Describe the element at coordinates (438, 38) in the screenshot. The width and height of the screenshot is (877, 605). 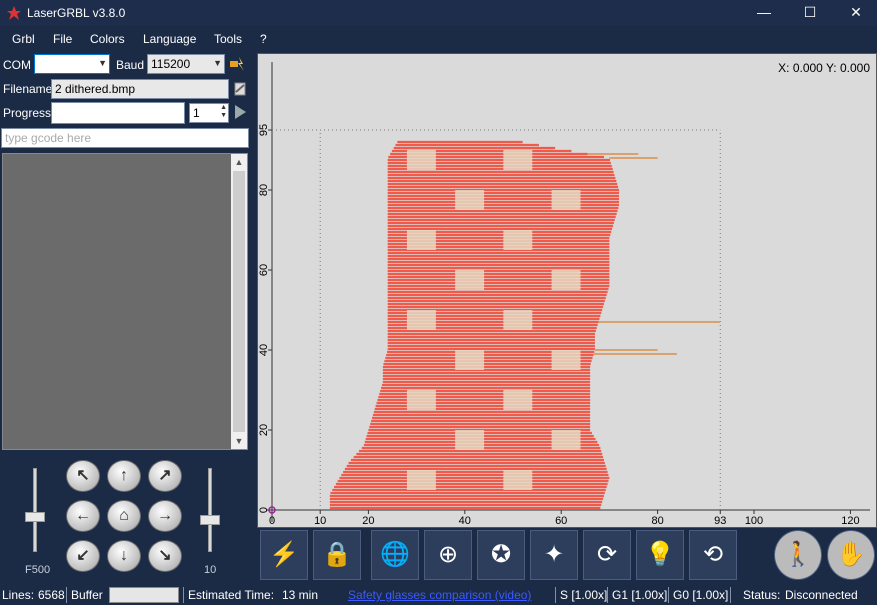
I see `menu-bar: Grbl File Colors Language Tools ?` at that location.